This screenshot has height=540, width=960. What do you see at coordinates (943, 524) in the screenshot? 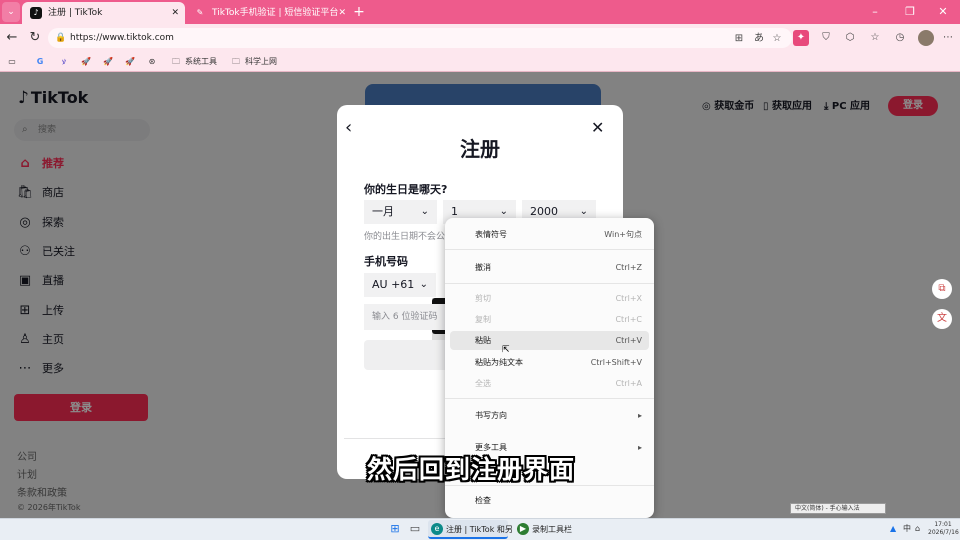
I see `time: 17:01` at bounding box center [943, 524].